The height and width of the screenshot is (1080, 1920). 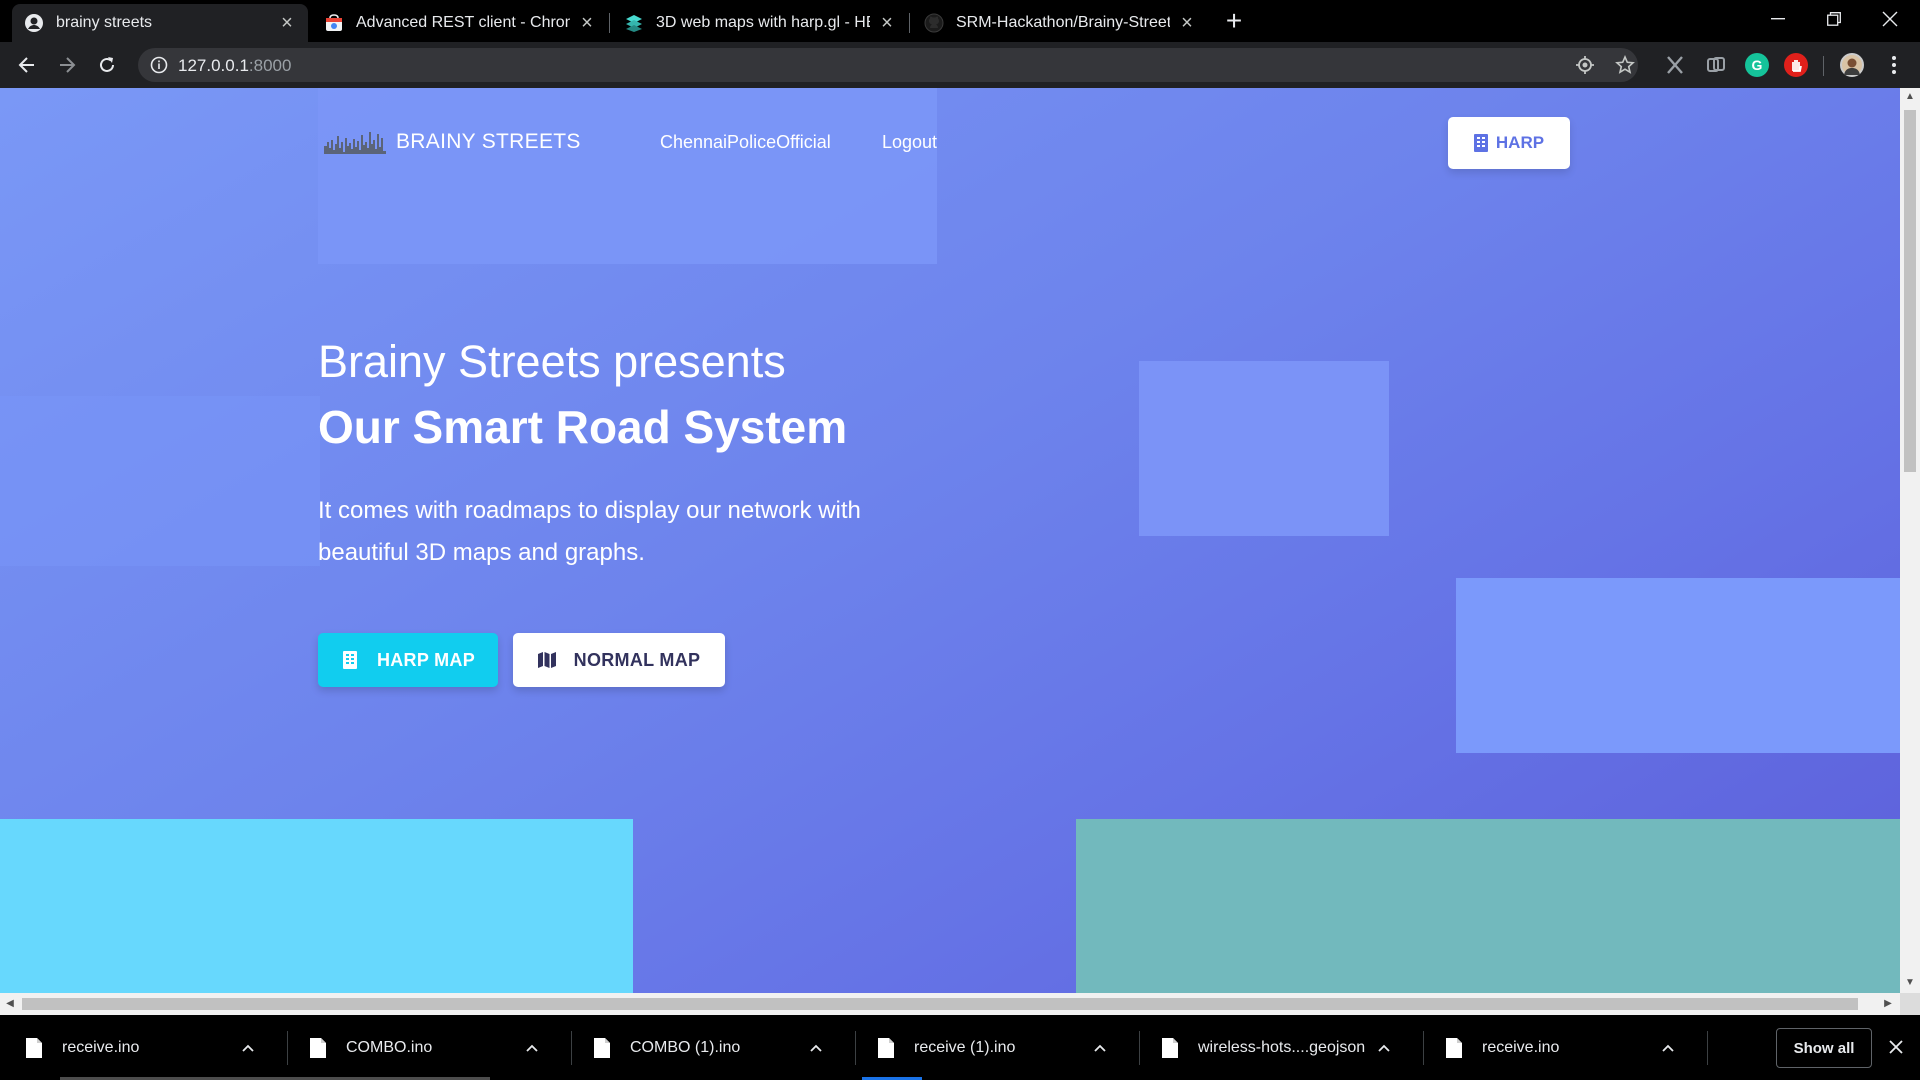 I want to click on download-item: COMBO (1).ino, so click(x=710, y=1047).